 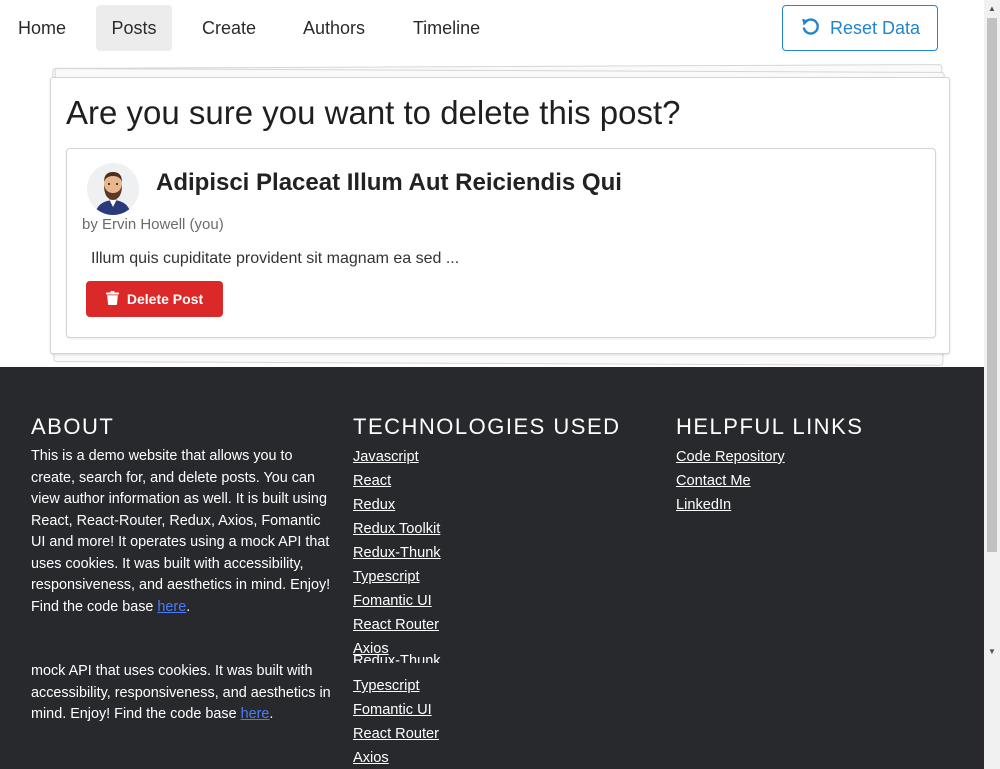 What do you see at coordinates (396, 757) in the screenshot?
I see `tech-link-axios-duplicate: Axios` at bounding box center [396, 757].